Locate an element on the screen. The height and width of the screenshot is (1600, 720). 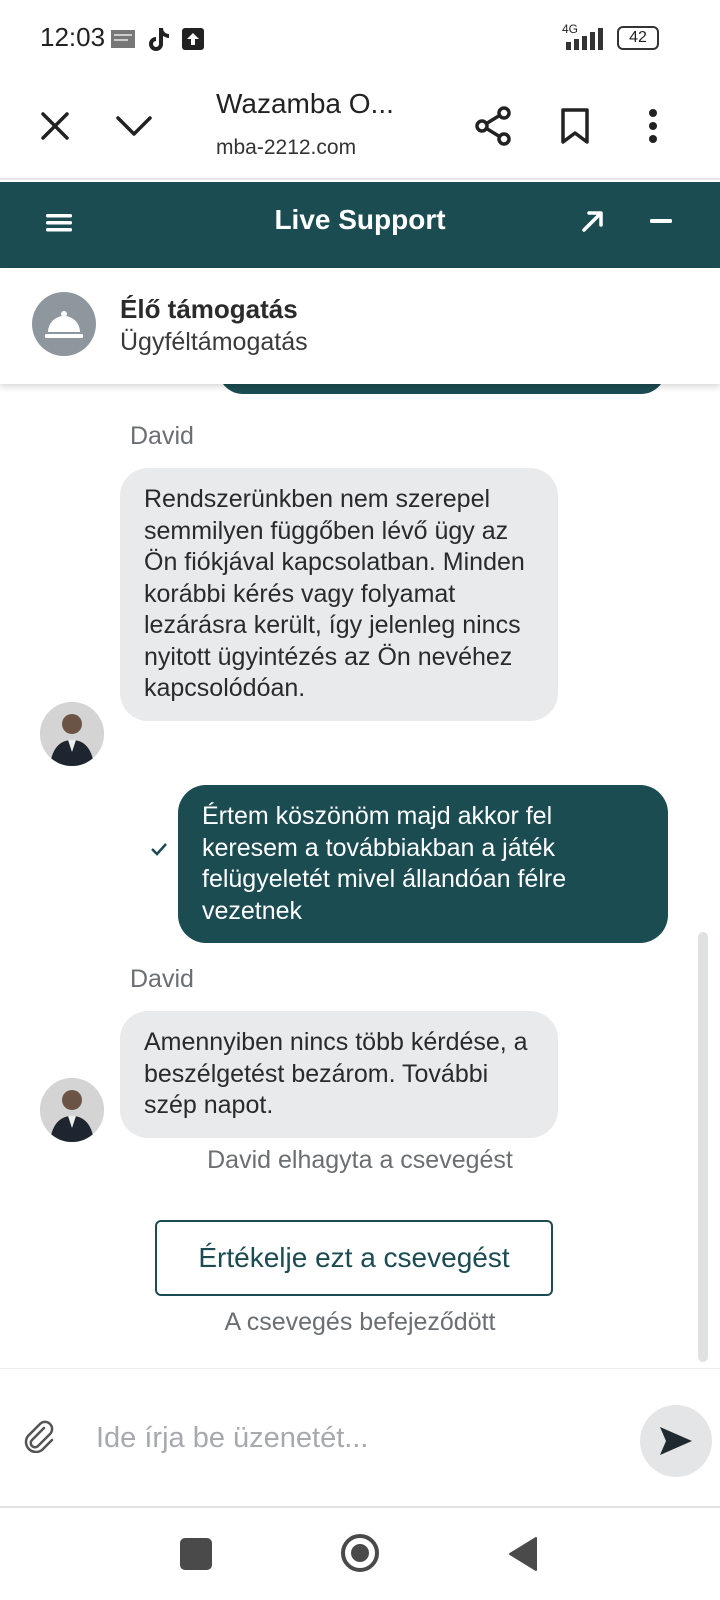
clock: 12:03 is located at coordinates (73, 37).